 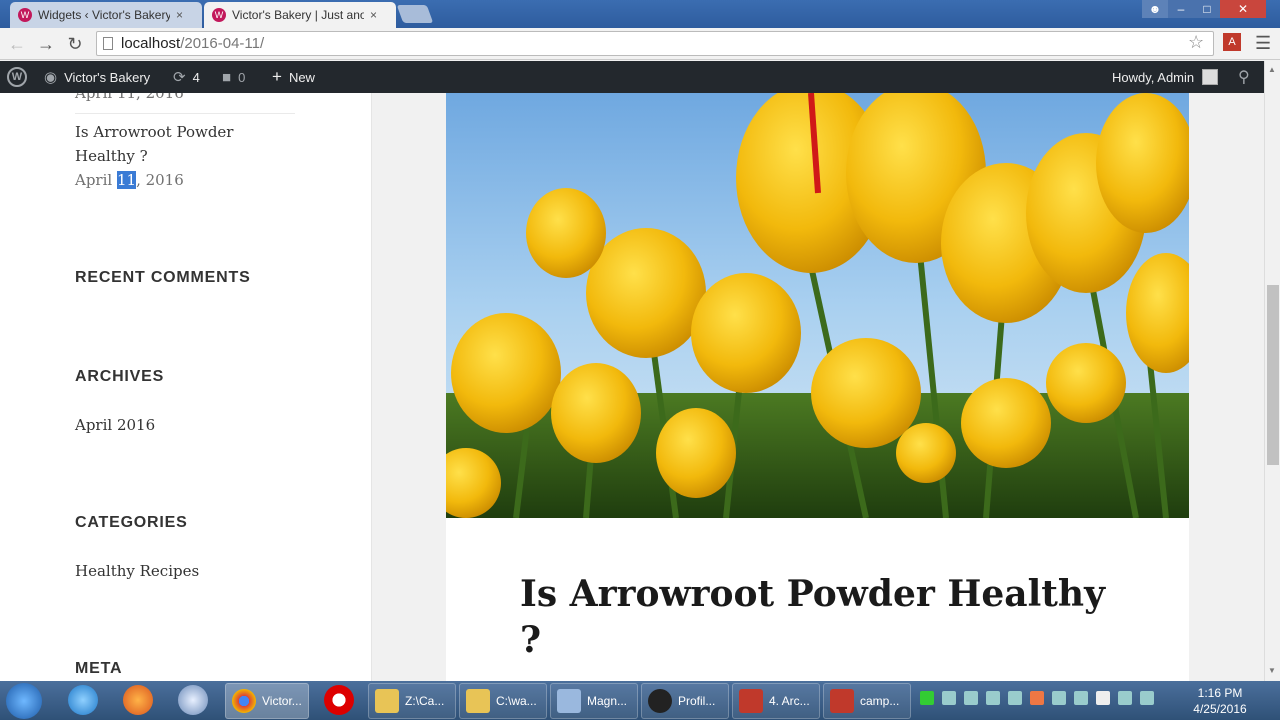 What do you see at coordinates (1243, 9) in the screenshot?
I see `close-window-button: ✕` at bounding box center [1243, 9].